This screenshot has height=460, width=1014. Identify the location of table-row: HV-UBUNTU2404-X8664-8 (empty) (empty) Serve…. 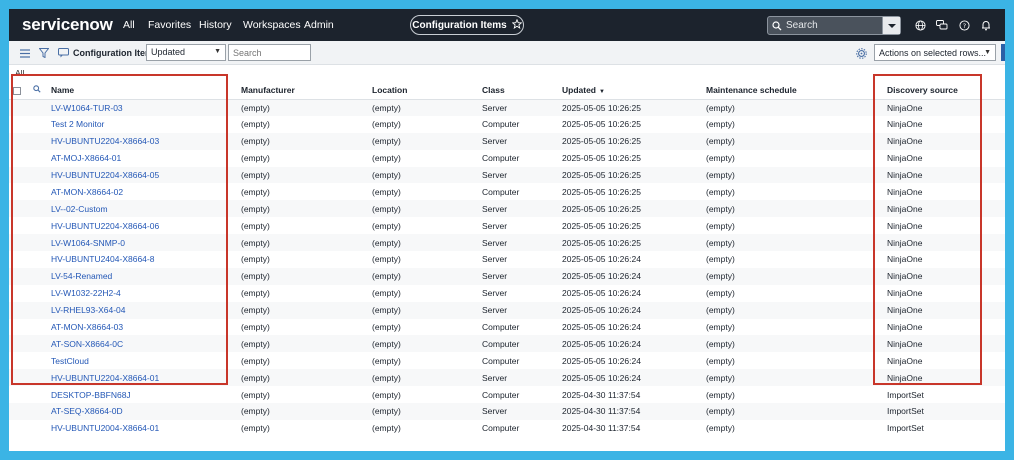
(507, 259).